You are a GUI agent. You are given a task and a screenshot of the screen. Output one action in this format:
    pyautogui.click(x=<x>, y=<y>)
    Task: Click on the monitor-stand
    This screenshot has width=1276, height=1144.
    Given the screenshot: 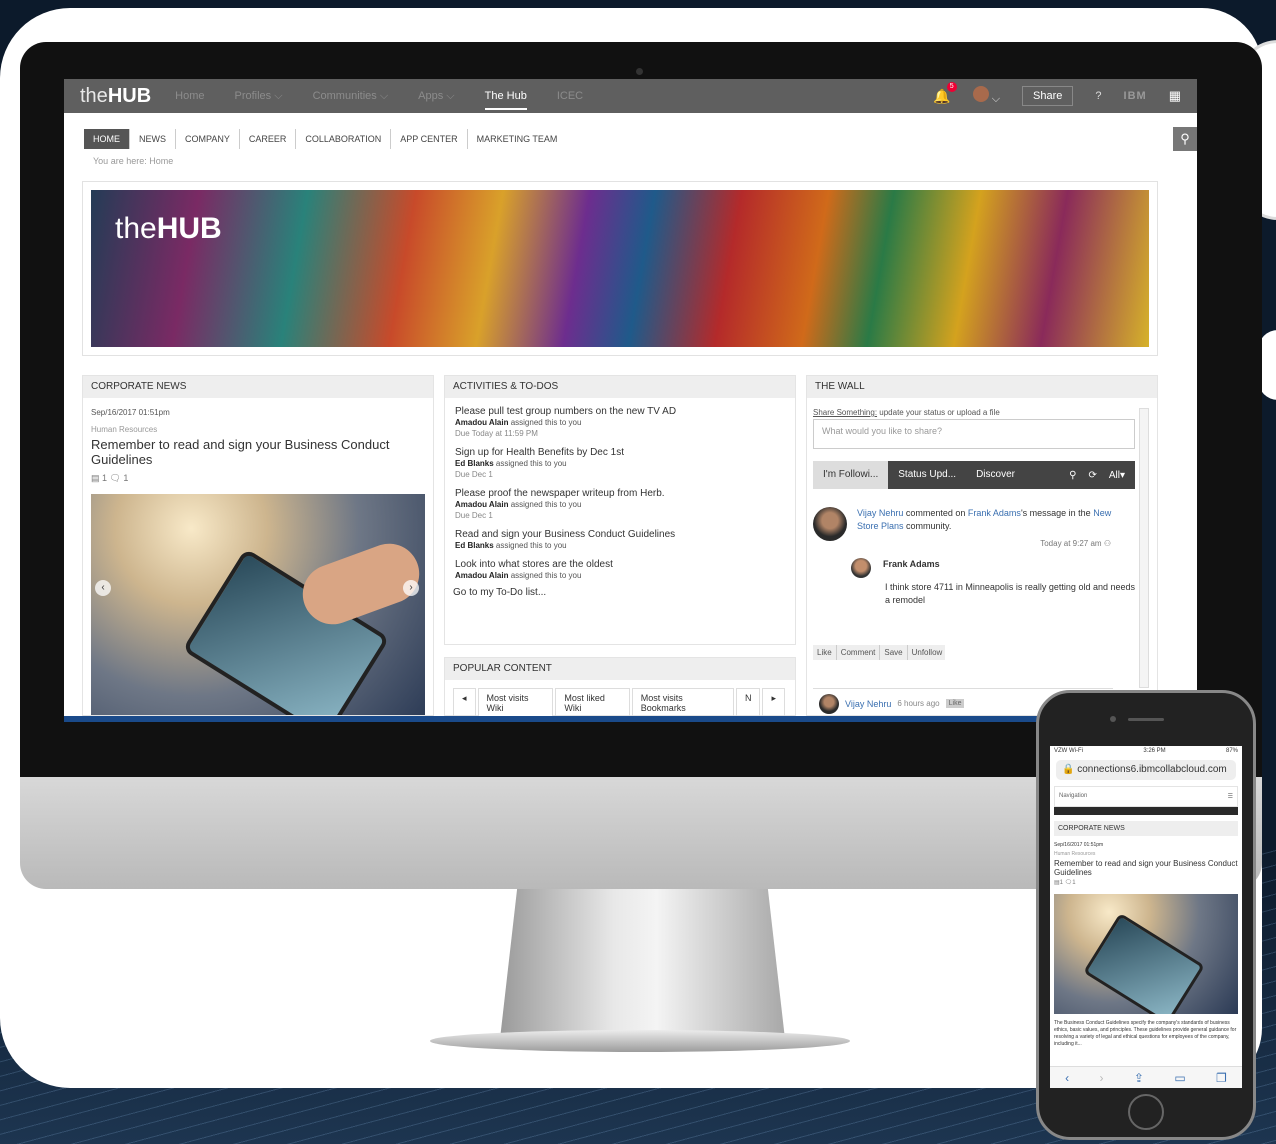 What is the action you would take?
    pyautogui.click(x=642, y=964)
    